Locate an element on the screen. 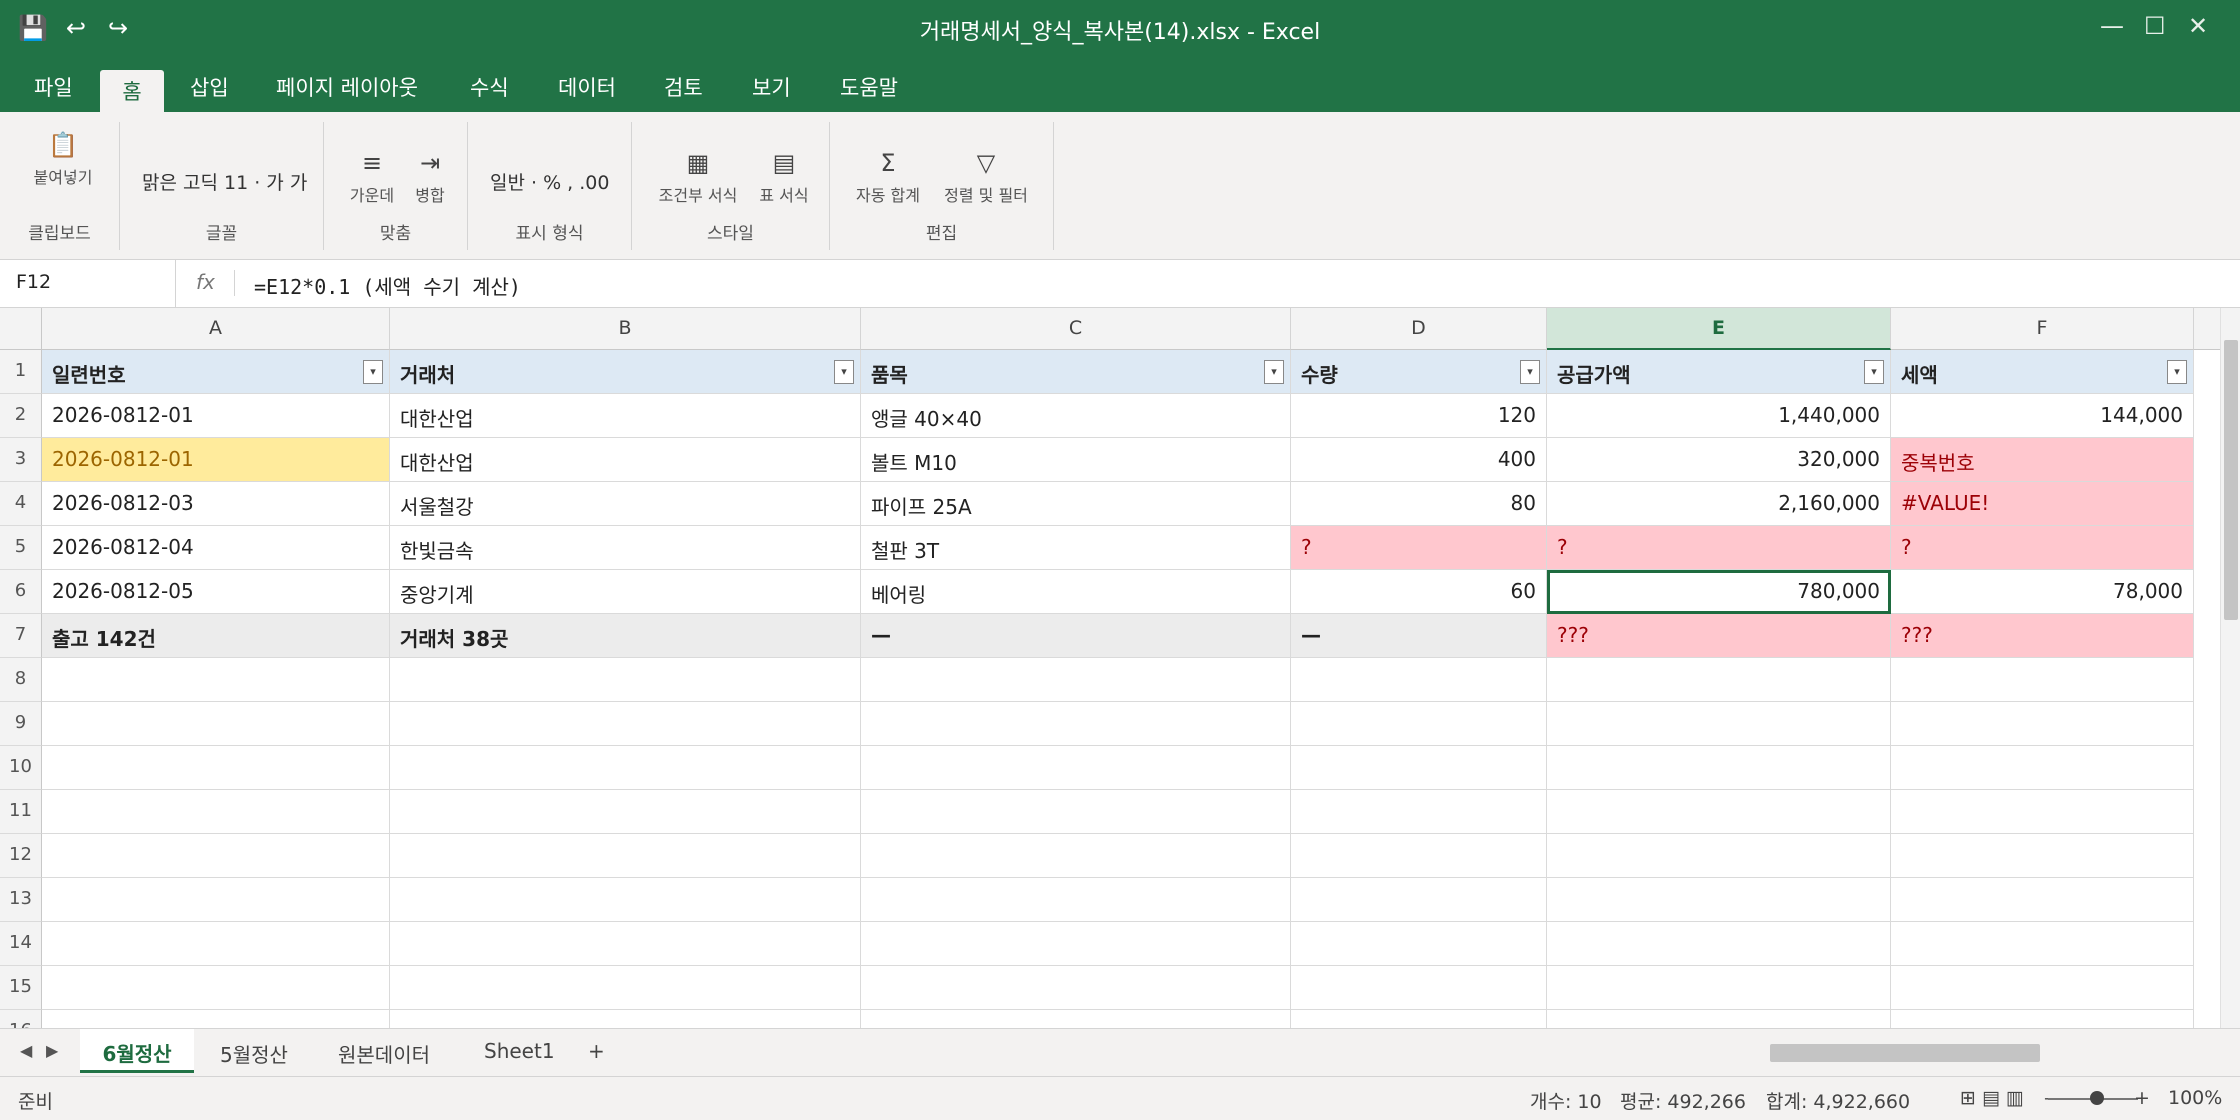 Image resolution: width=2240 pixels, height=1120 pixels. cell-f15 is located at coordinates (2042, 988).